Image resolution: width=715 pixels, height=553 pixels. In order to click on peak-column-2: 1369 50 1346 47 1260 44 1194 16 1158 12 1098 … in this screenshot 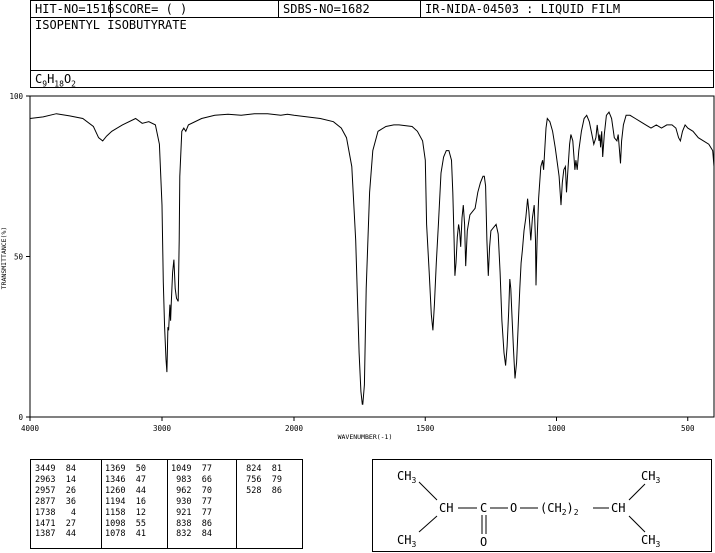, I will do `click(125, 502)`.